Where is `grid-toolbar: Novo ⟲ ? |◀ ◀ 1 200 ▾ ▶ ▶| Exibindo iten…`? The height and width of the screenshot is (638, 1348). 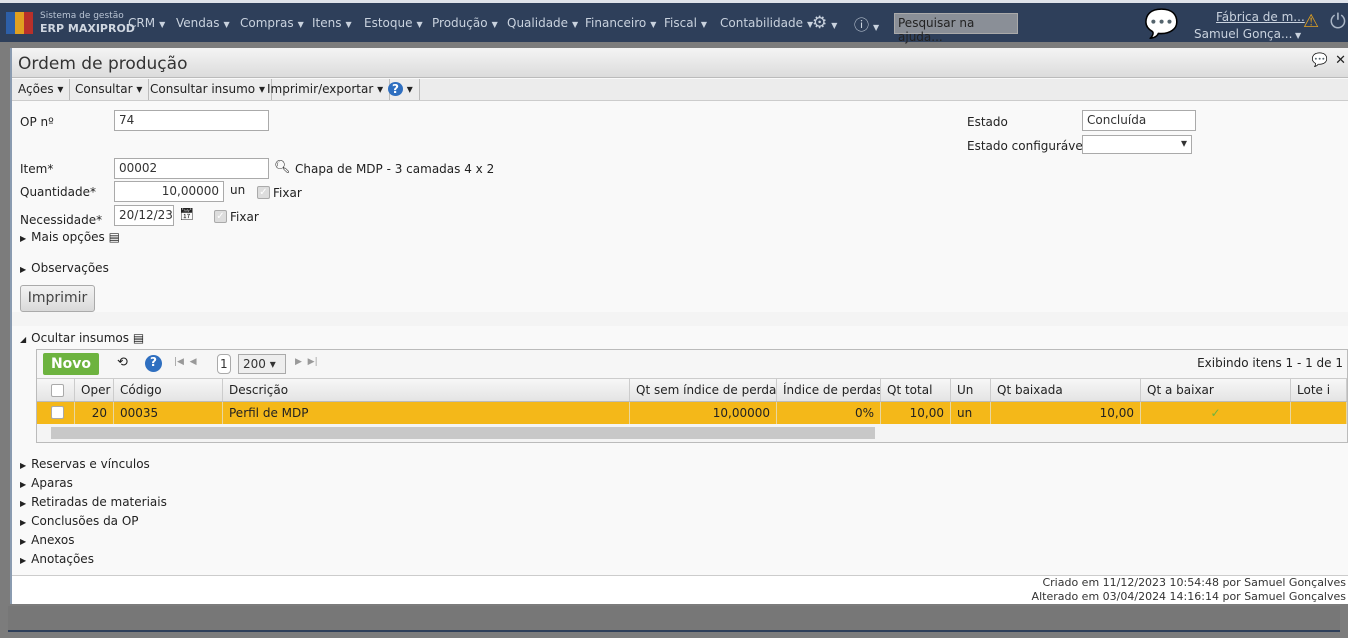 grid-toolbar: Novo ⟲ ? |◀ ◀ 1 200 ▾ ▶ ▶| Exibindo iten… is located at coordinates (692, 364).